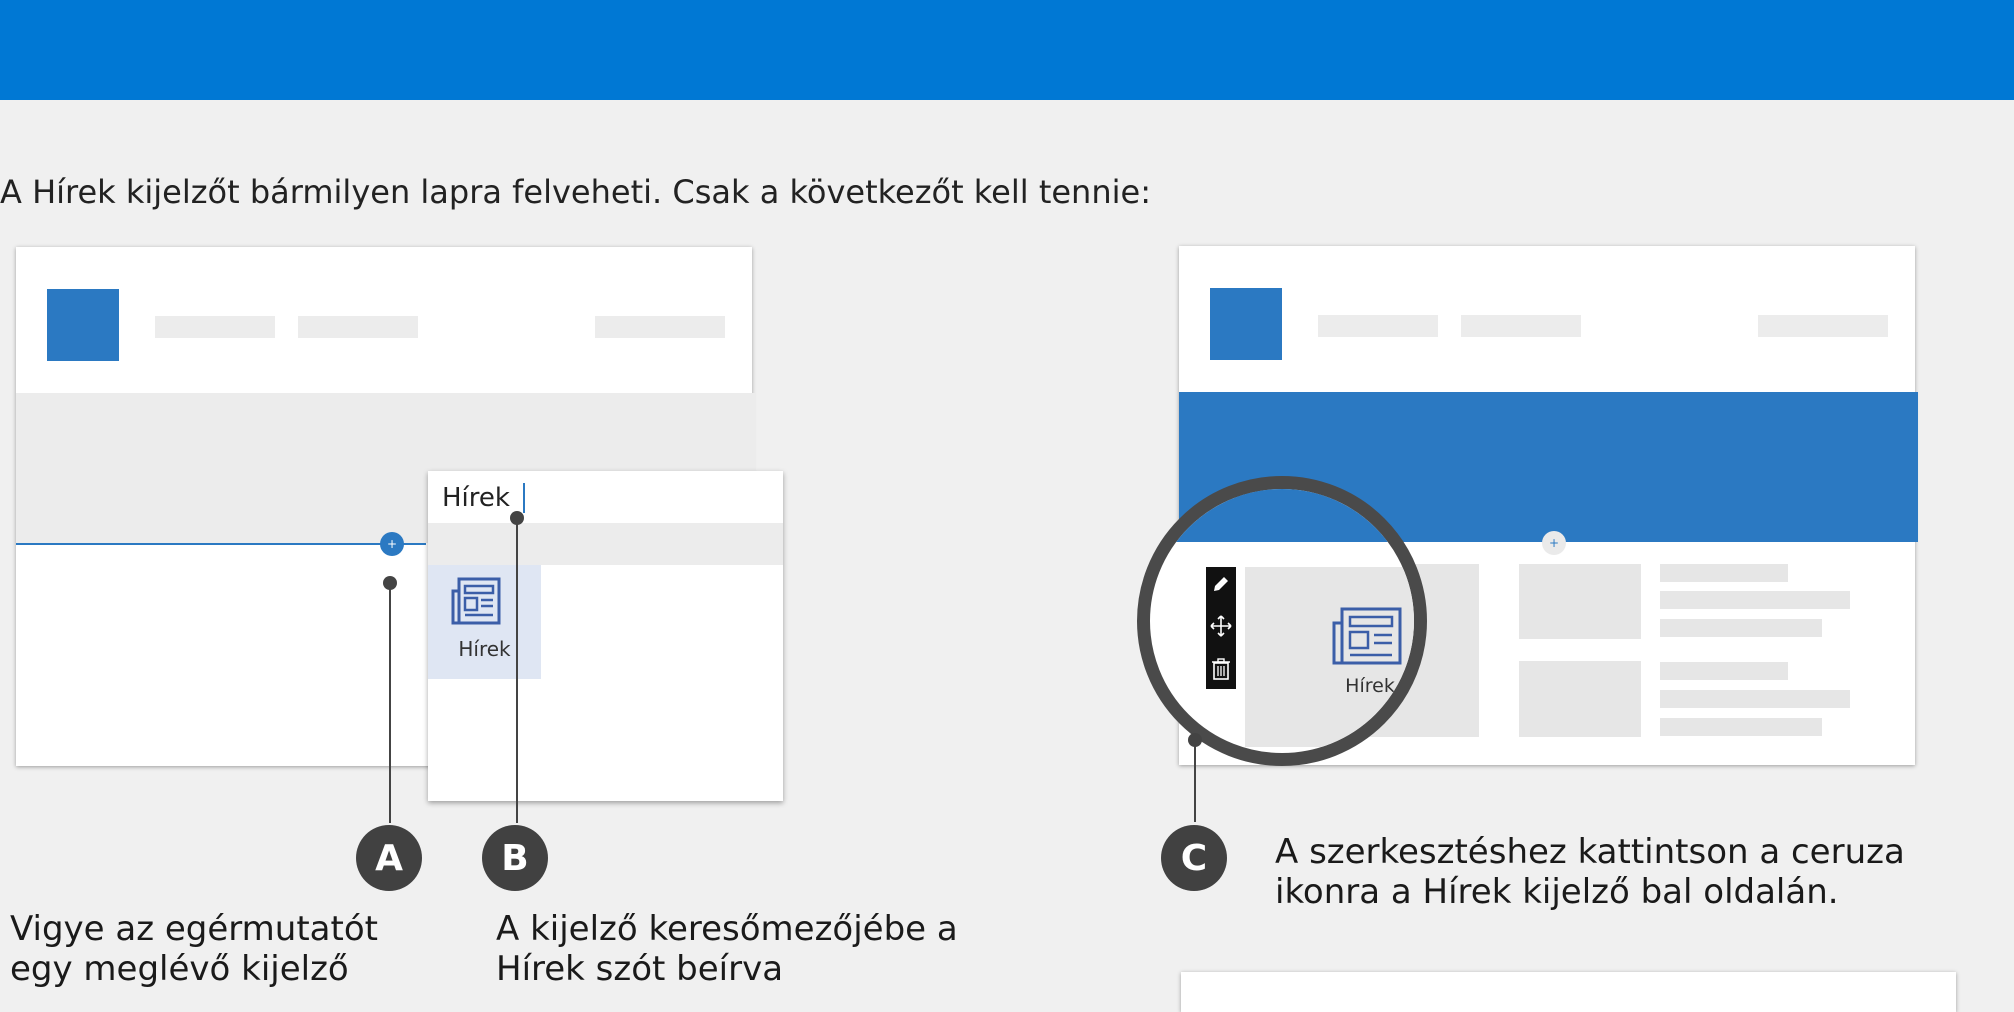  I want to click on leader-line-c, so click(1195, 781).